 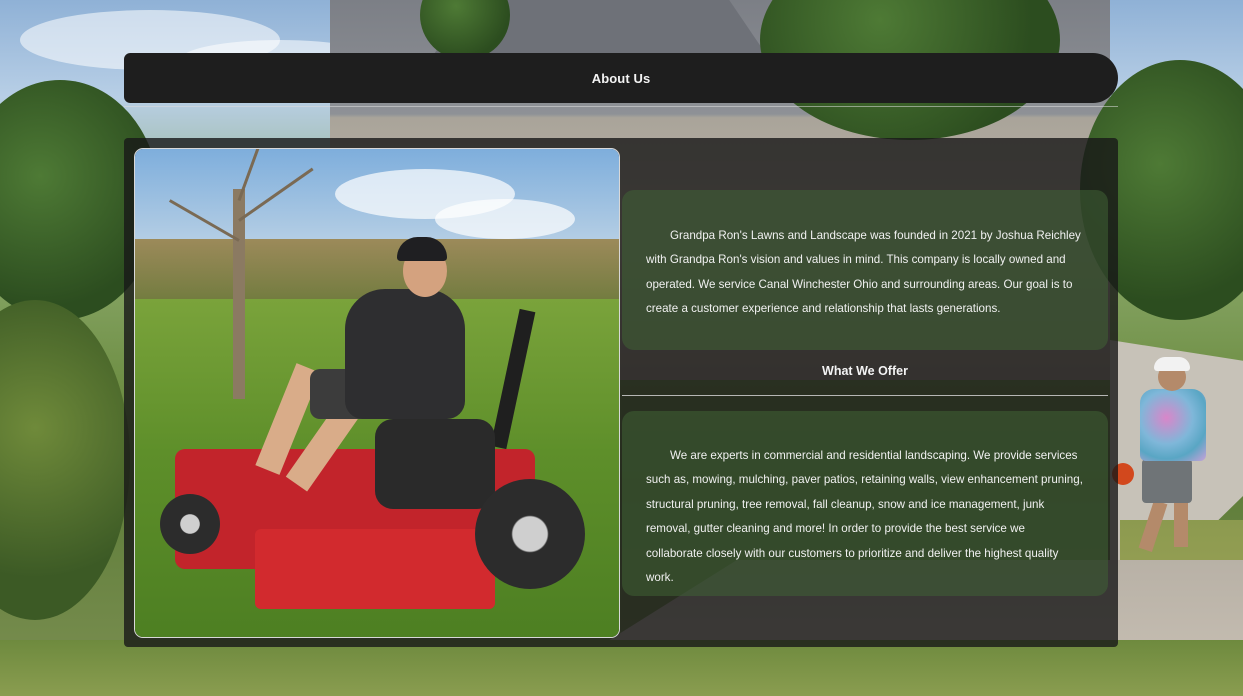 What do you see at coordinates (865, 371) in the screenshot?
I see `offer-heading: What We Offer` at bounding box center [865, 371].